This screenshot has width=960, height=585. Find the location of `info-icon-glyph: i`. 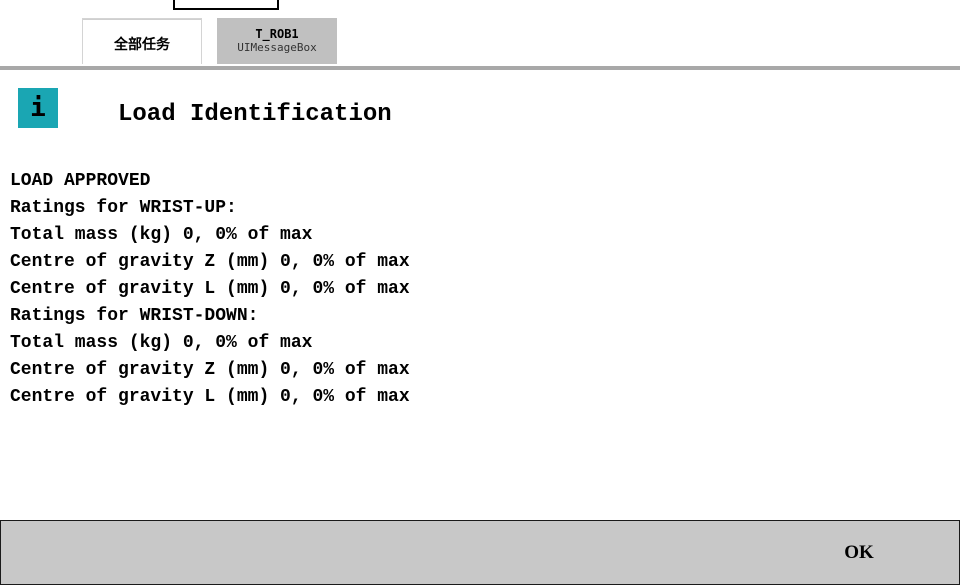

info-icon-glyph: i is located at coordinates (38, 108).